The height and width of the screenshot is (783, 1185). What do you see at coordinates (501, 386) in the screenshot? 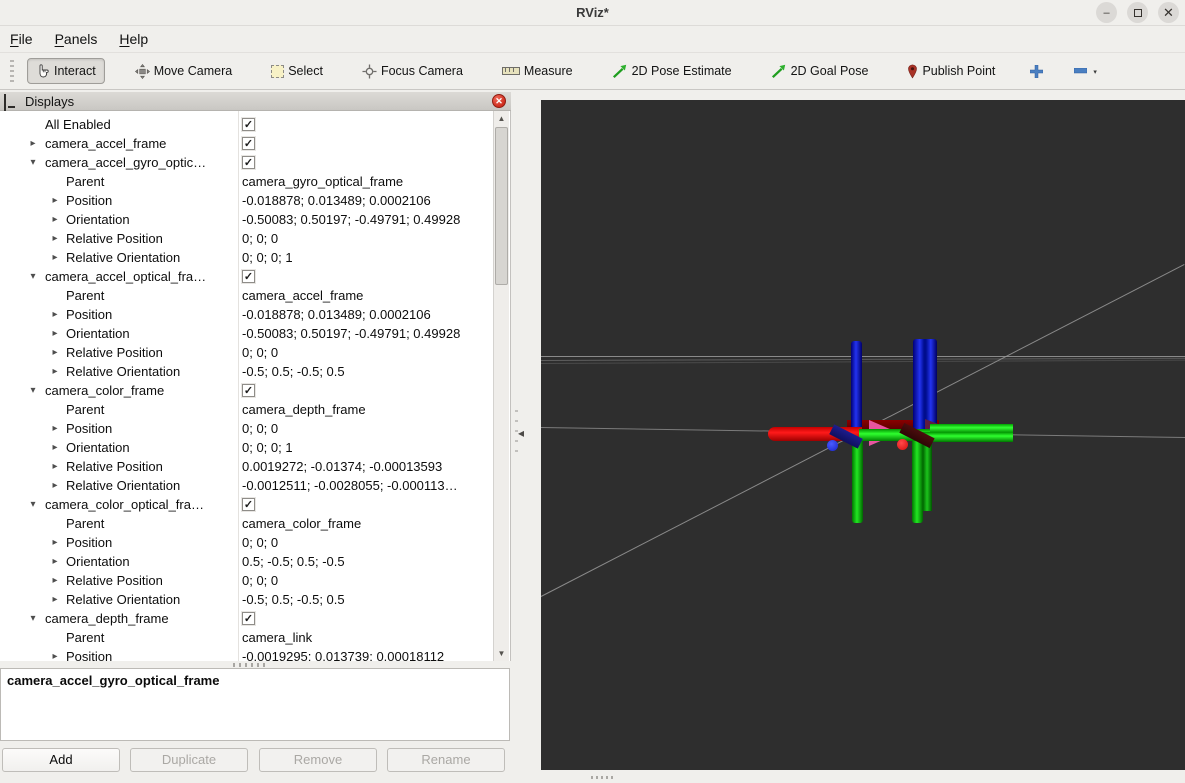
I see `tree-scrollbar: ▲ ▼` at bounding box center [501, 386].